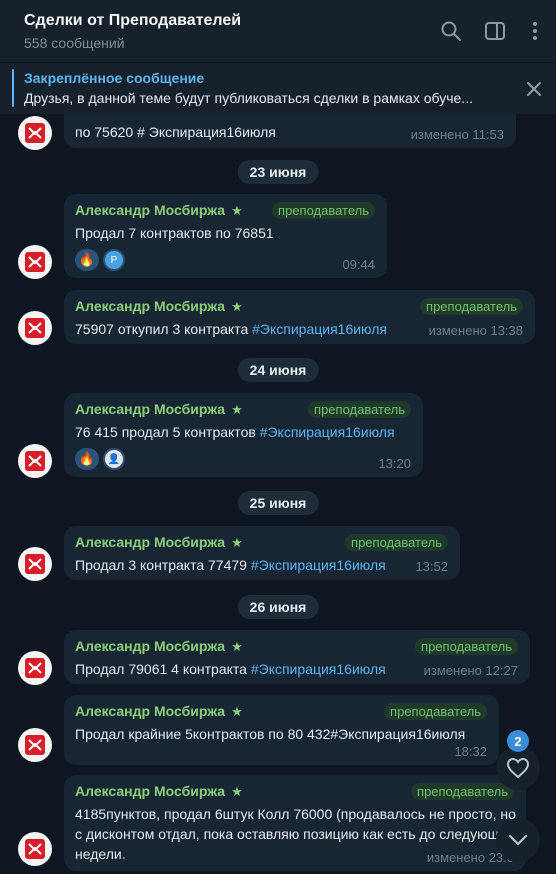 Image resolution: width=556 pixels, height=874 pixels. What do you see at coordinates (278, 607) in the screenshot?
I see `date-separator: 26 июня` at bounding box center [278, 607].